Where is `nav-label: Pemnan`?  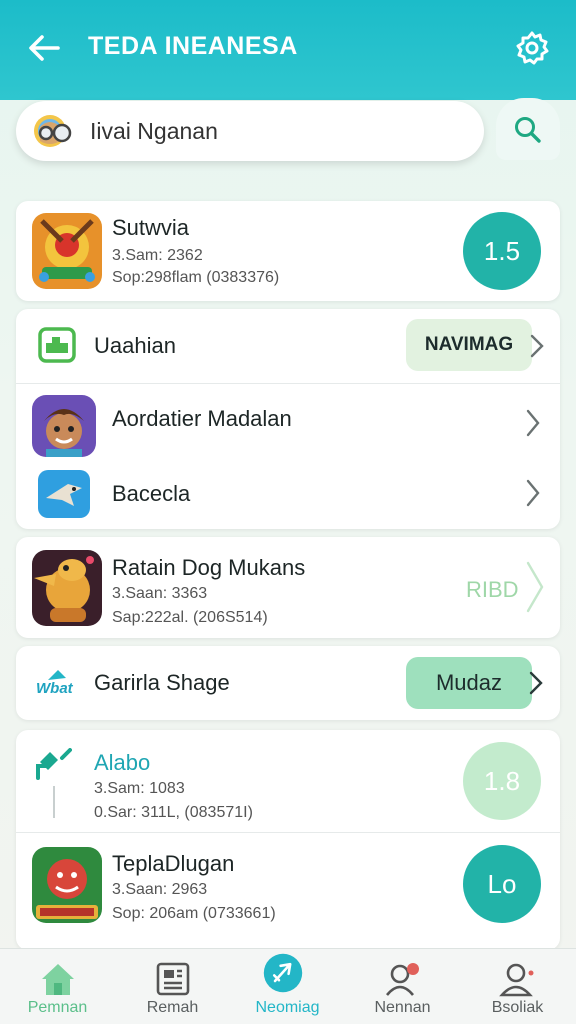 nav-label: Pemnan is located at coordinates (57, 1007).